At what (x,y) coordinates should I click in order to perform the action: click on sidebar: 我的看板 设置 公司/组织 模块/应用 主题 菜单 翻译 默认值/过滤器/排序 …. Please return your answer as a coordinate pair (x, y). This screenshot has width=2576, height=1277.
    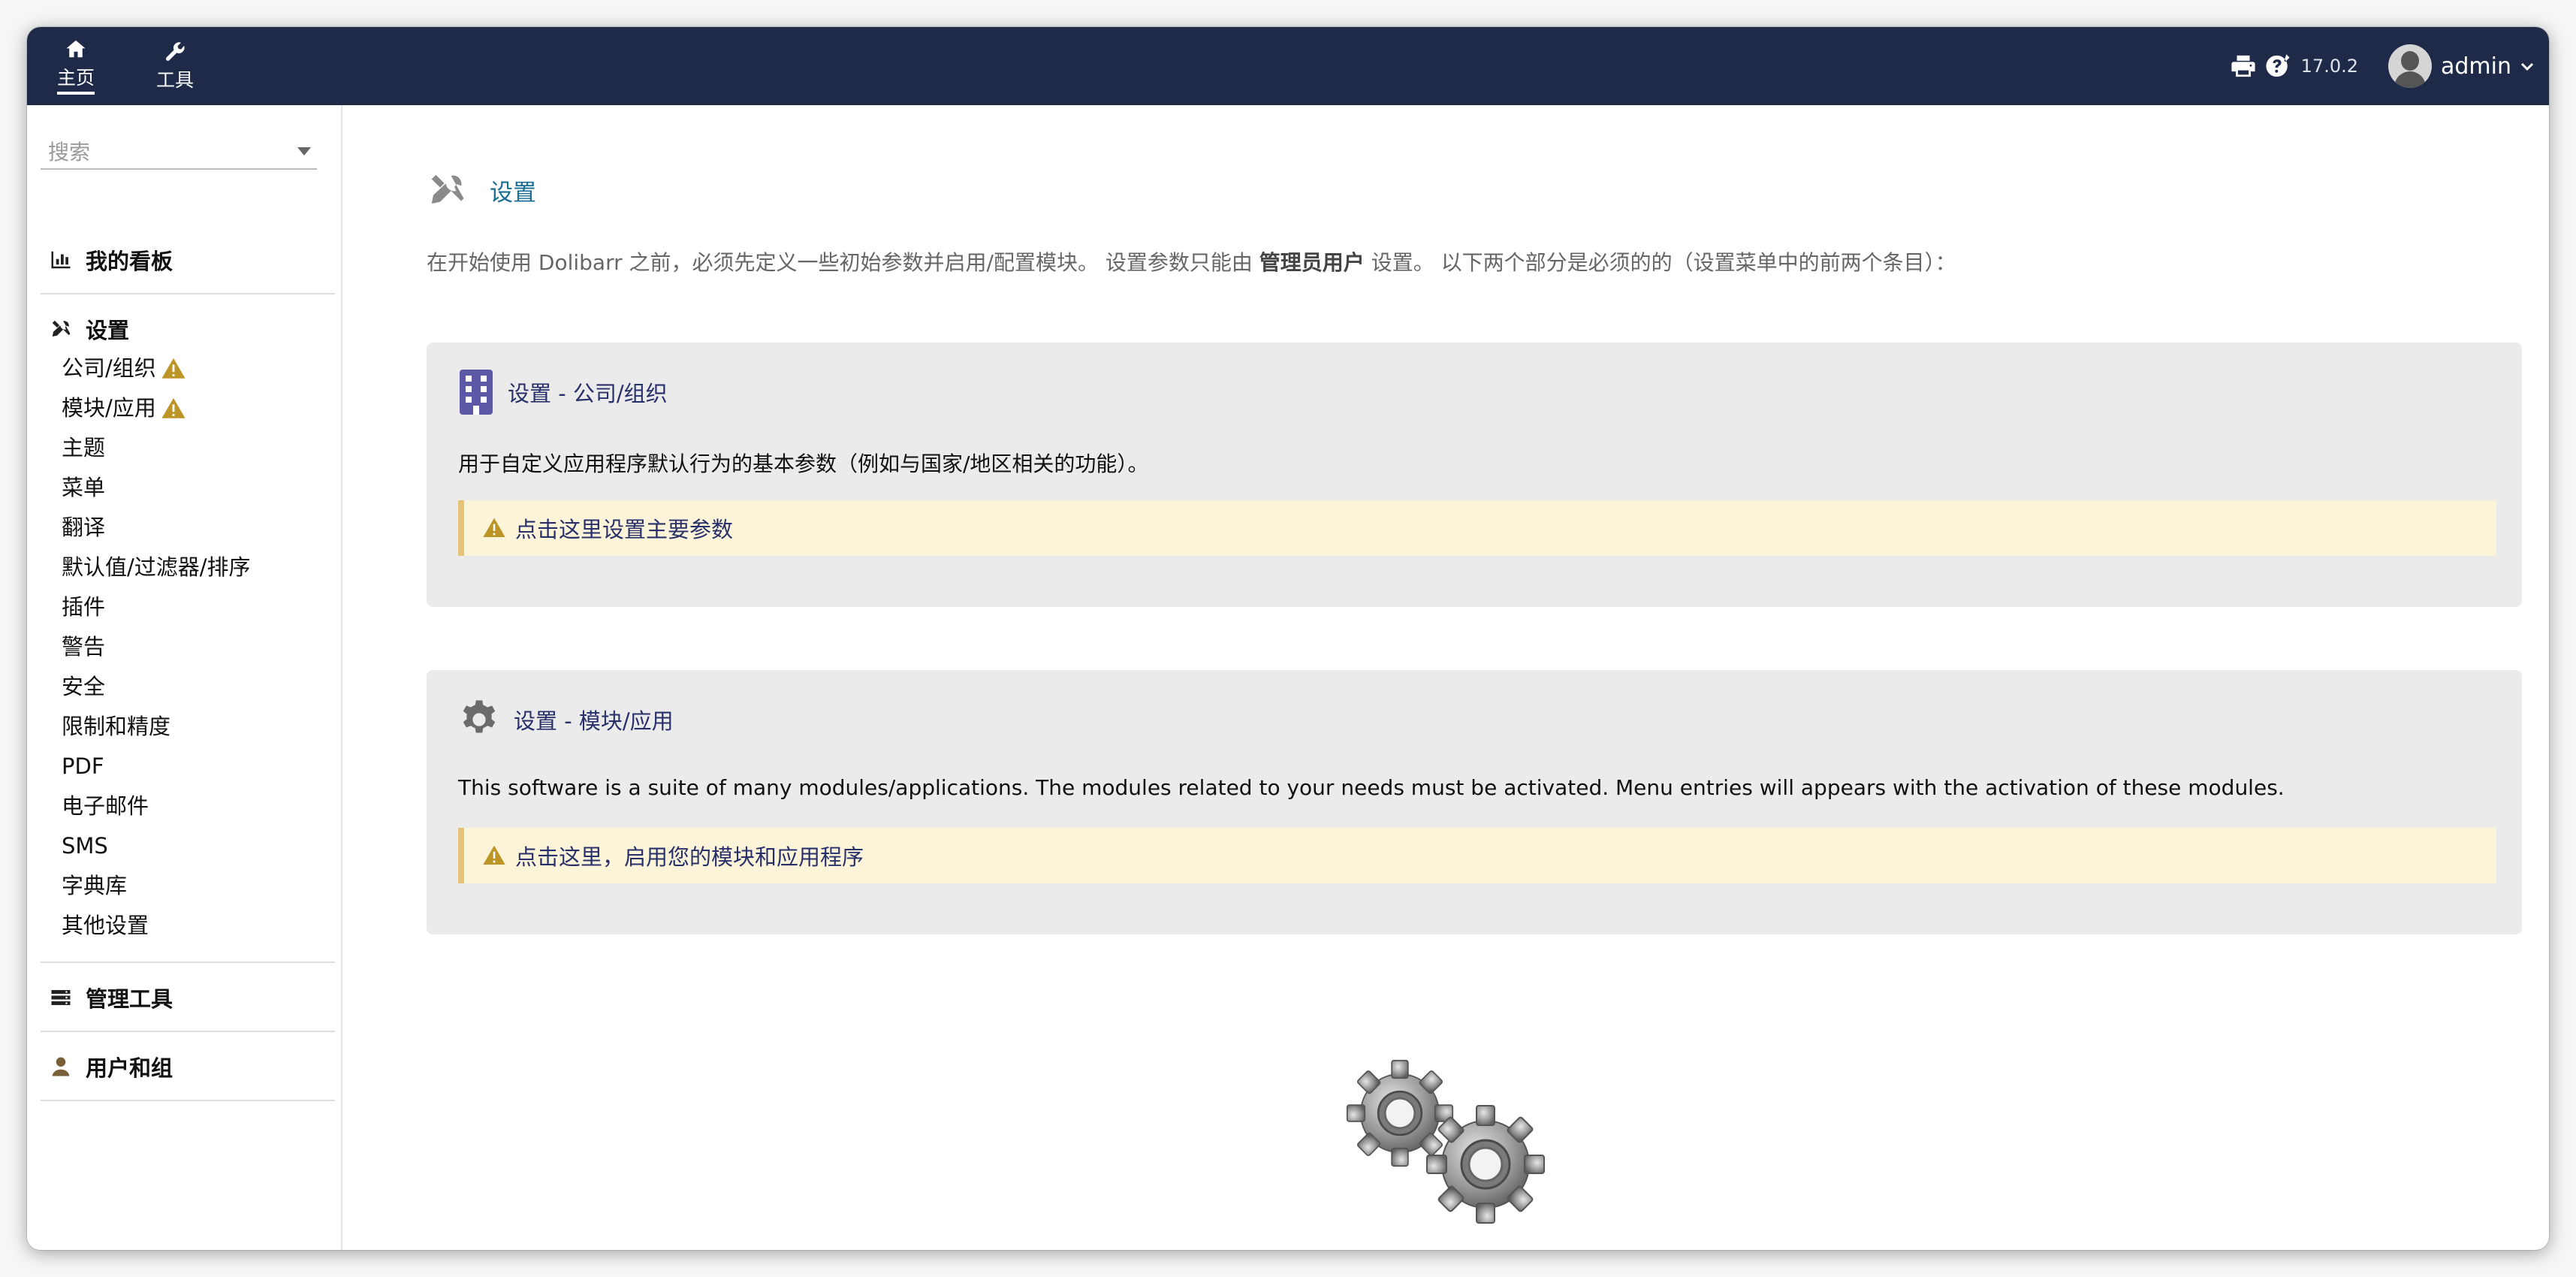
    Looking at the image, I should click on (184, 678).